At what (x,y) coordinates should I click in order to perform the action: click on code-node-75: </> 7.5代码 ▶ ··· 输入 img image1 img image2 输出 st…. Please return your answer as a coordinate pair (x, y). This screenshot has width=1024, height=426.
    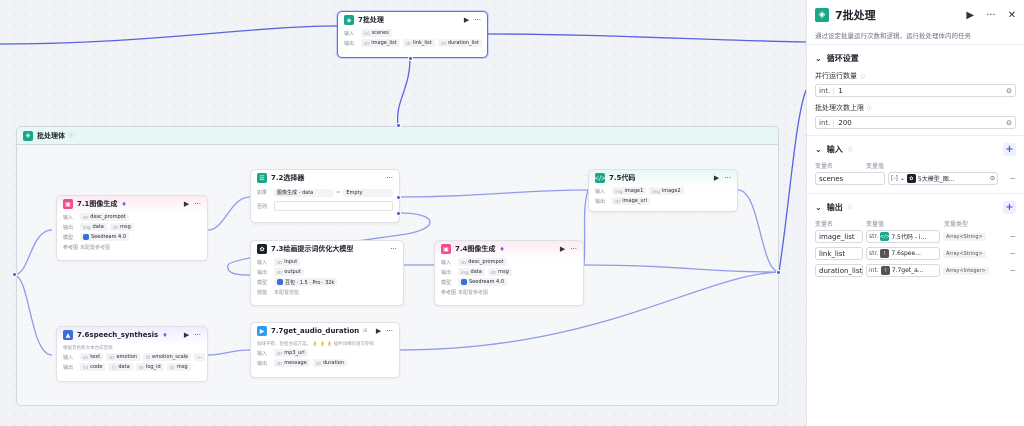
    Looking at the image, I should click on (663, 190).